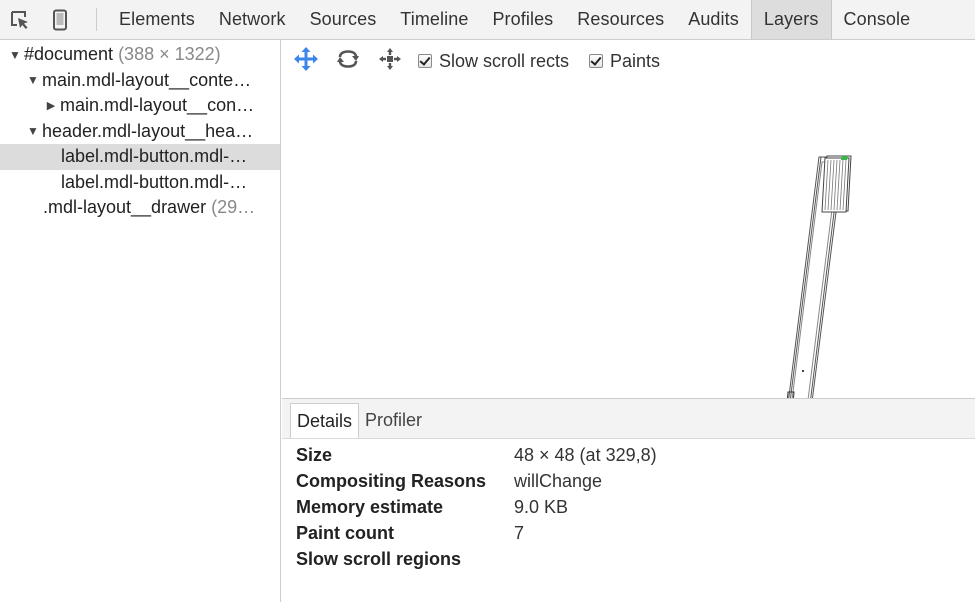 The width and height of the screenshot is (975, 602). I want to click on detail-row-size: Size 48 × 48 (at 329,8), so click(628, 455).